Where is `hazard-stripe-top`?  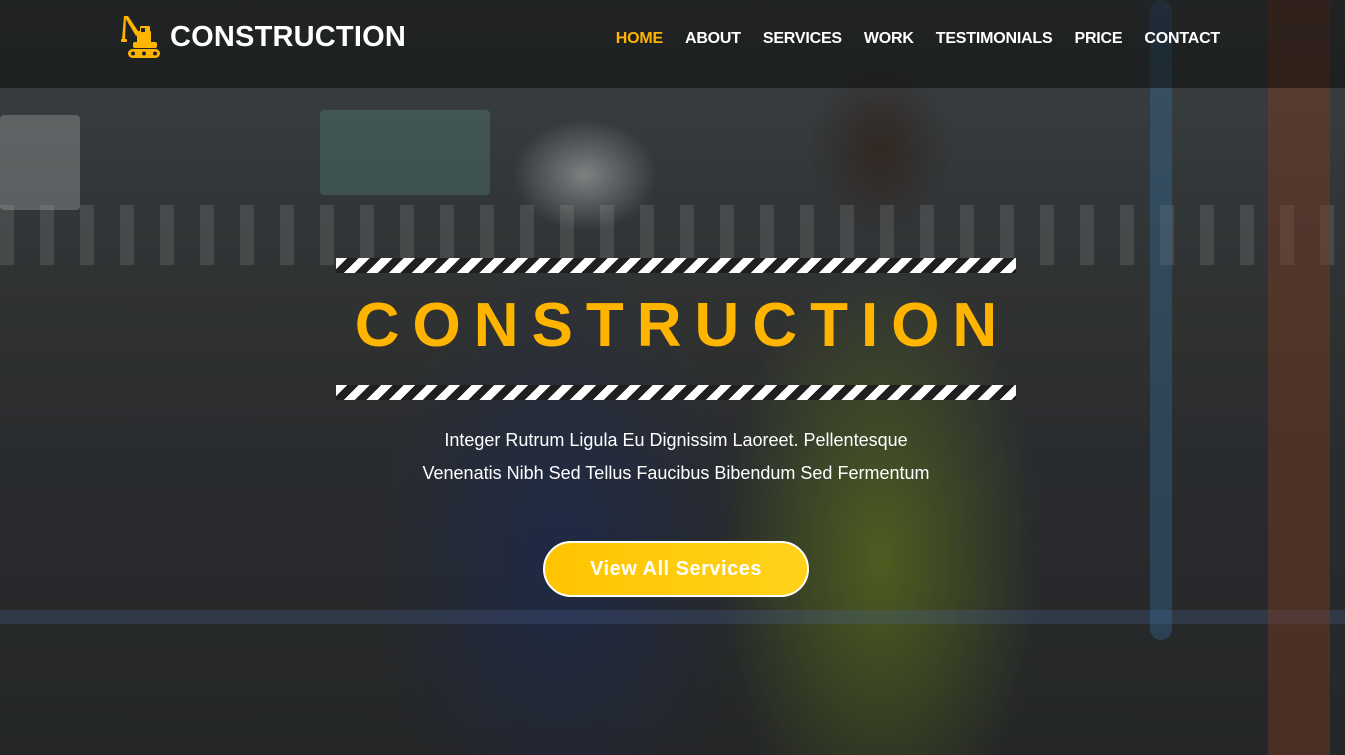
hazard-stripe-top is located at coordinates (676, 265).